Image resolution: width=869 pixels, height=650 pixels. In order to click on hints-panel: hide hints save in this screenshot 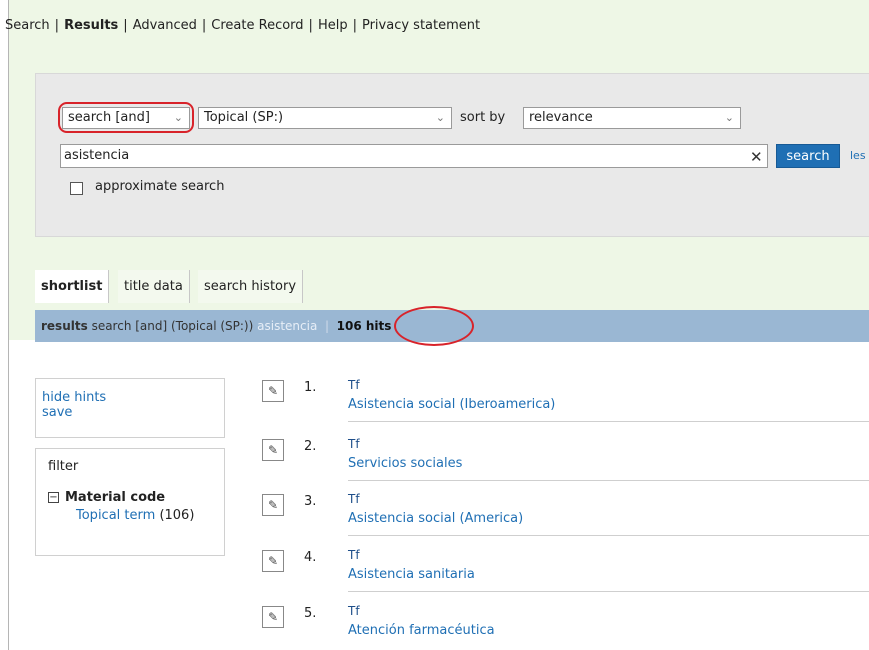, I will do `click(130, 408)`.